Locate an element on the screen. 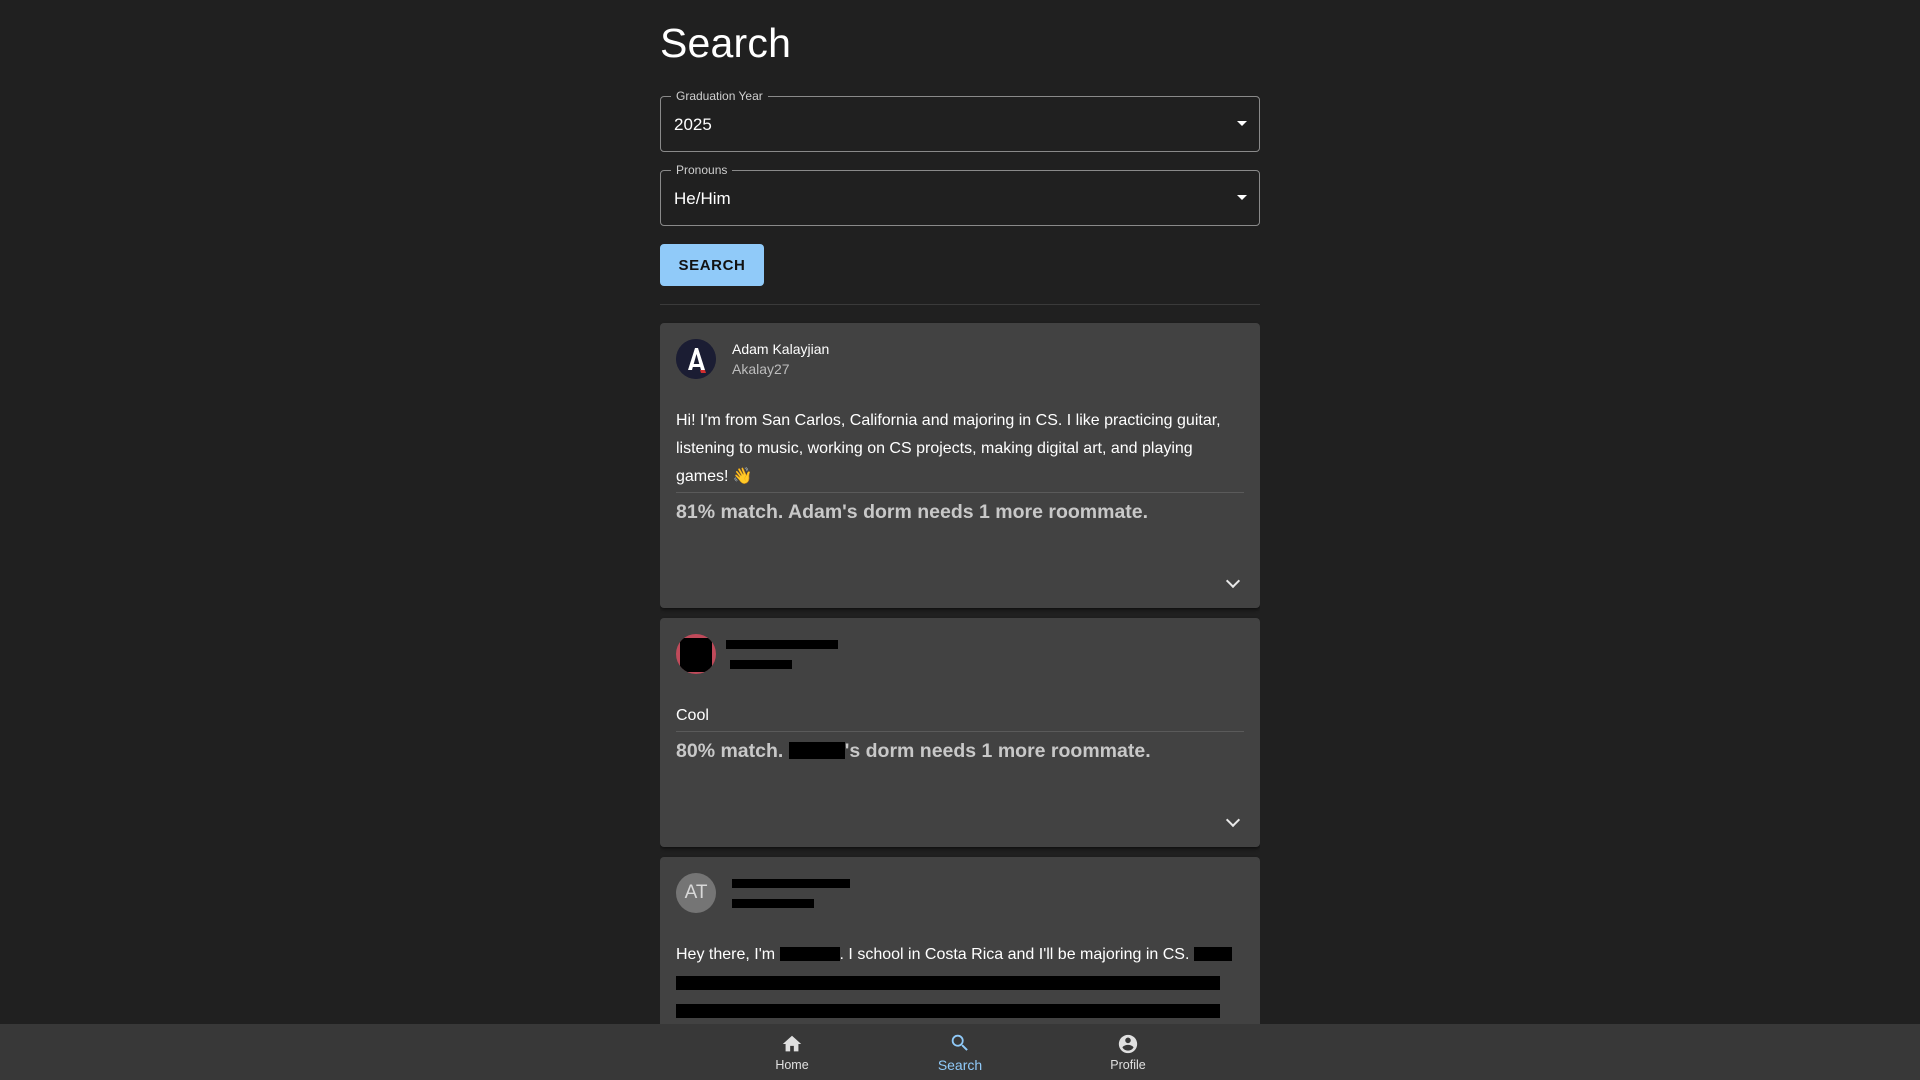 The width and height of the screenshot is (1920, 1080). match-prefix: 80% match. is located at coordinates (732, 751).